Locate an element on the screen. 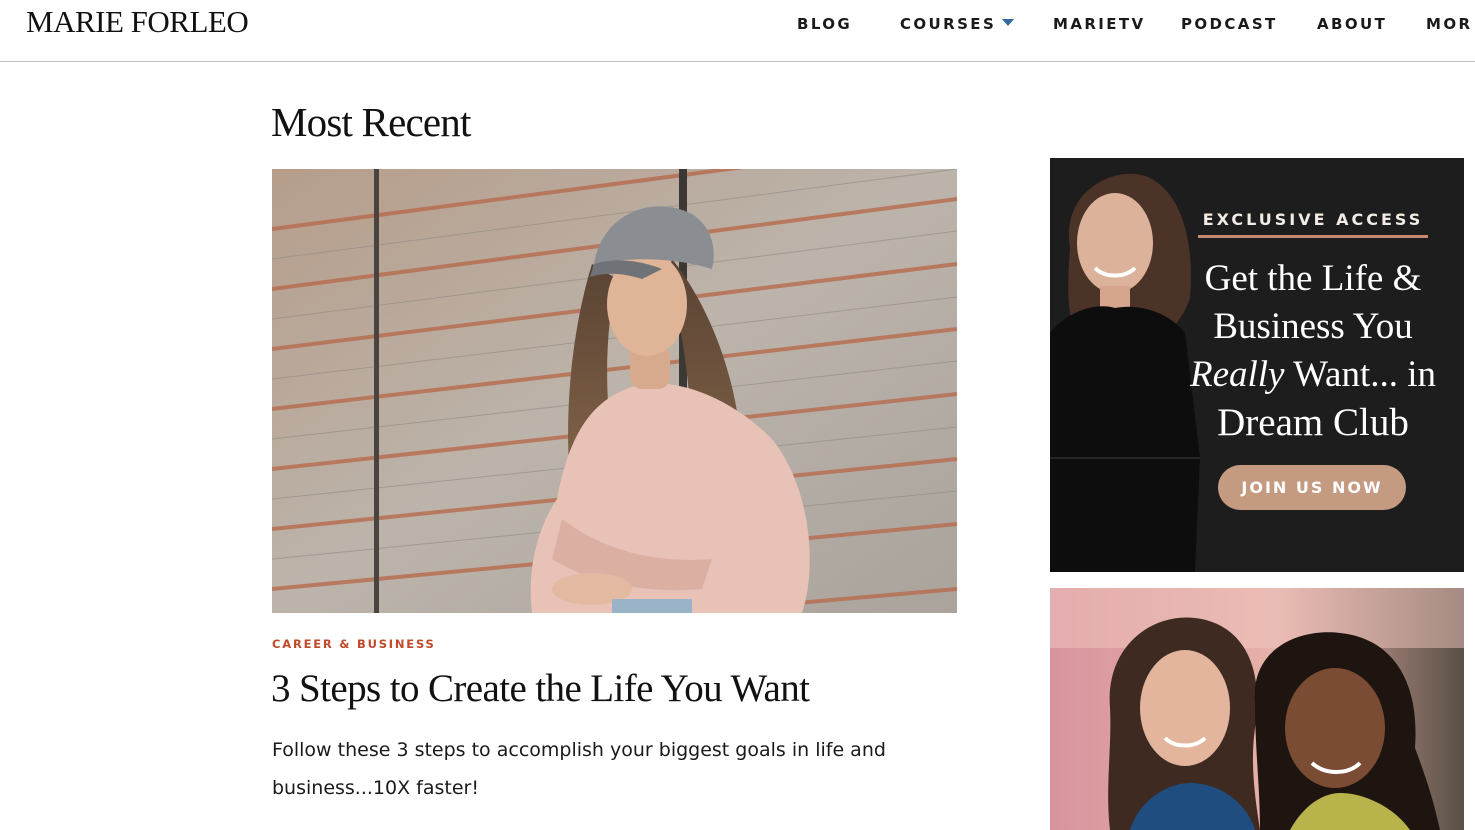 Image resolution: width=1475 pixels, height=830 pixels. site-logo: MARIE FORLEO is located at coordinates (137, 22).